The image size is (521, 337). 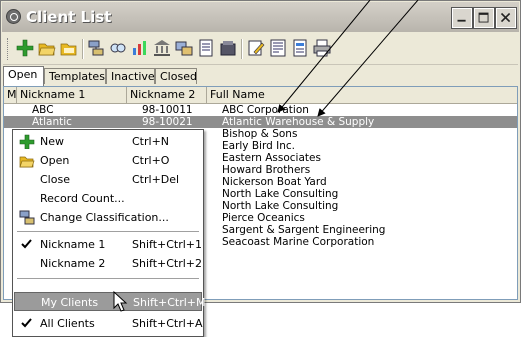 I want to click on cell-full-name: Nickerson Boat Yard, so click(x=274, y=182).